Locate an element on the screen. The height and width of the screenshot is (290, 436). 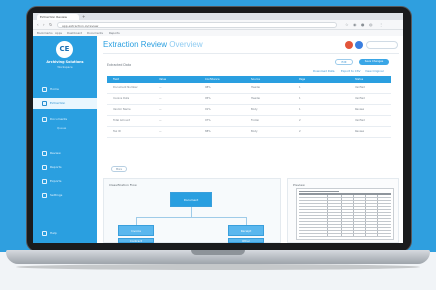
url-input: app.extraction.io/review is located at coordinates (197, 24).